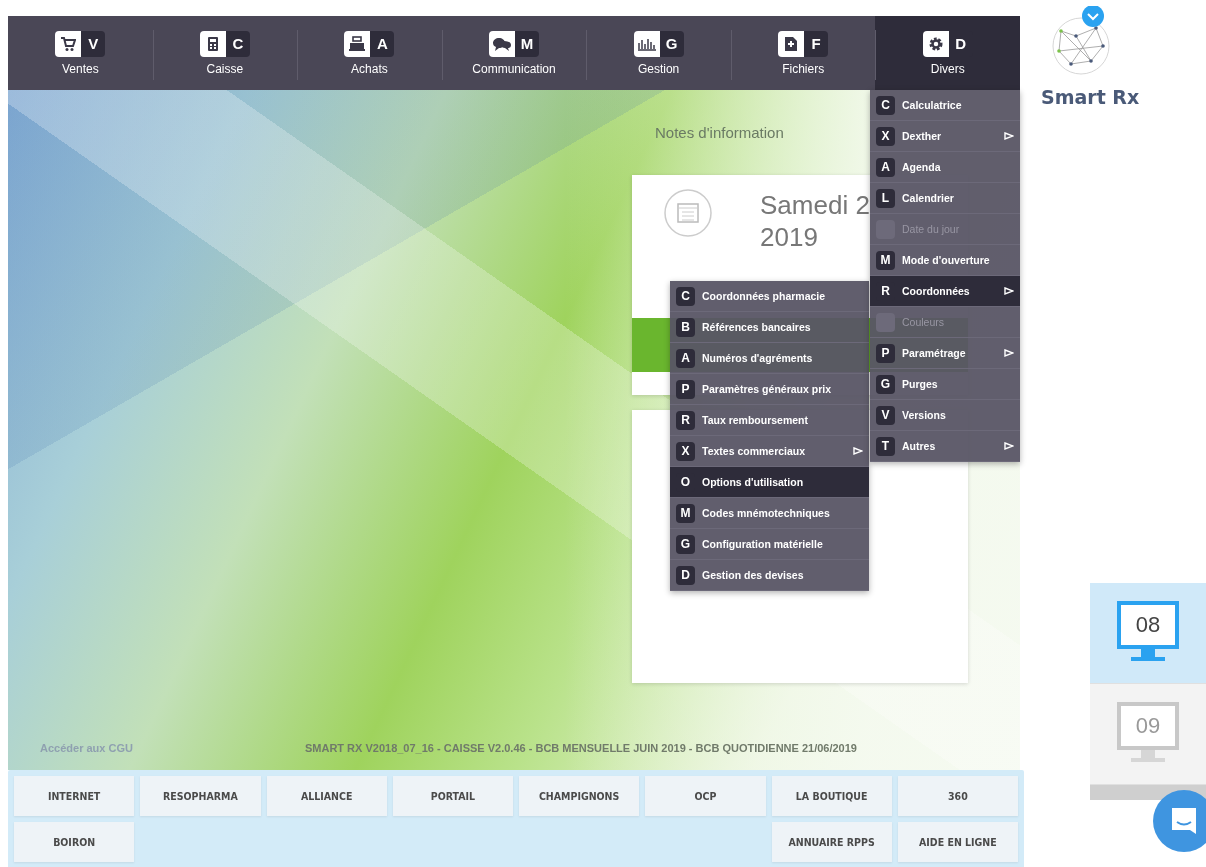  Describe the element at coordinates (791, 43) in the screenshot. I see `file-plus-icon` at that location.